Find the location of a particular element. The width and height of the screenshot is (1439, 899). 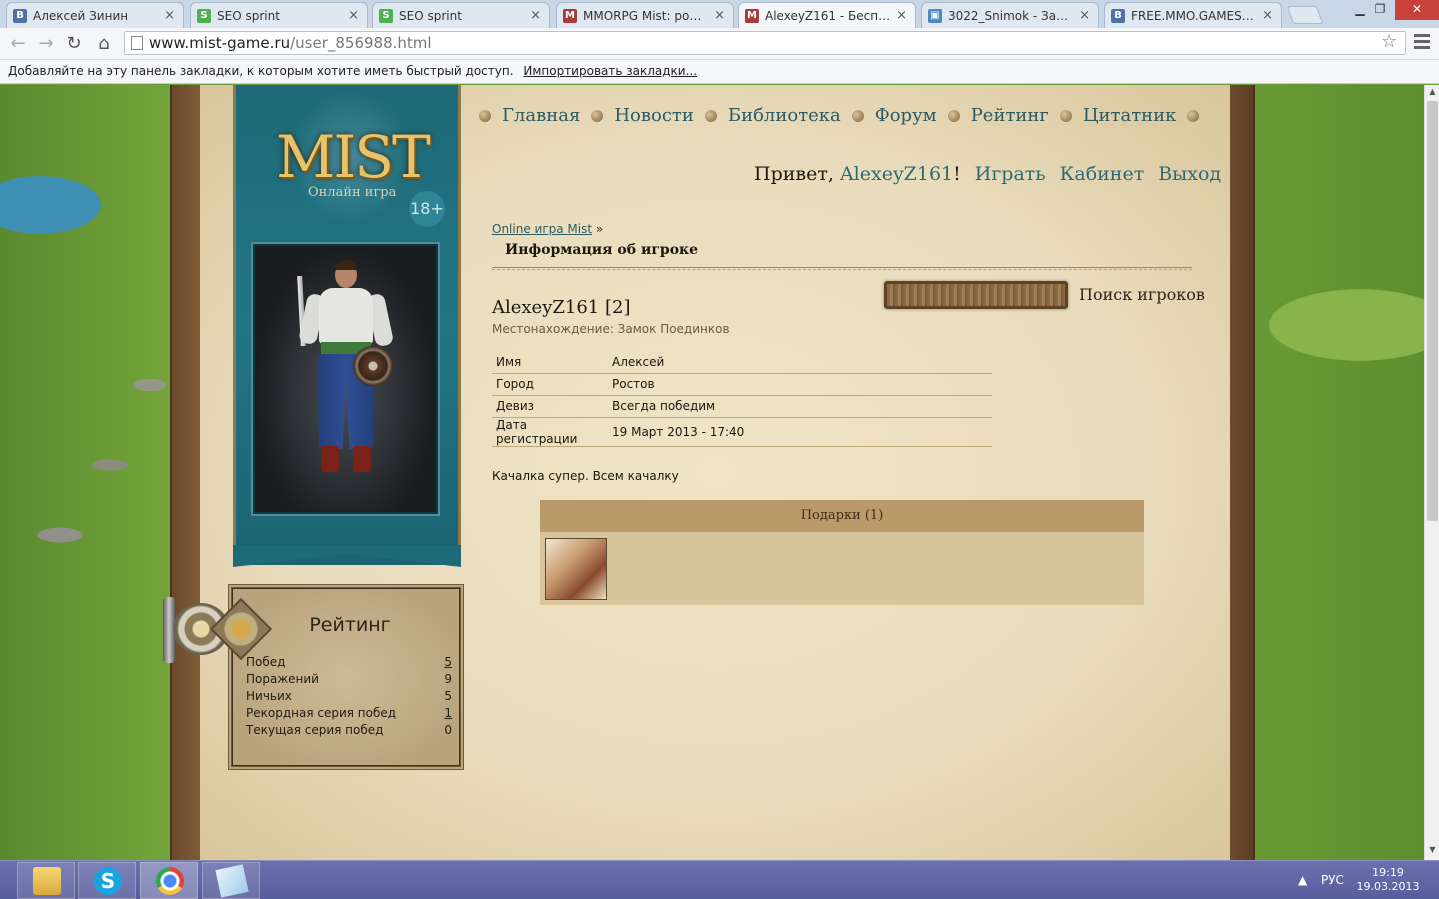

gifts-title: Подарки (1) is located at coordinates (842, 516).